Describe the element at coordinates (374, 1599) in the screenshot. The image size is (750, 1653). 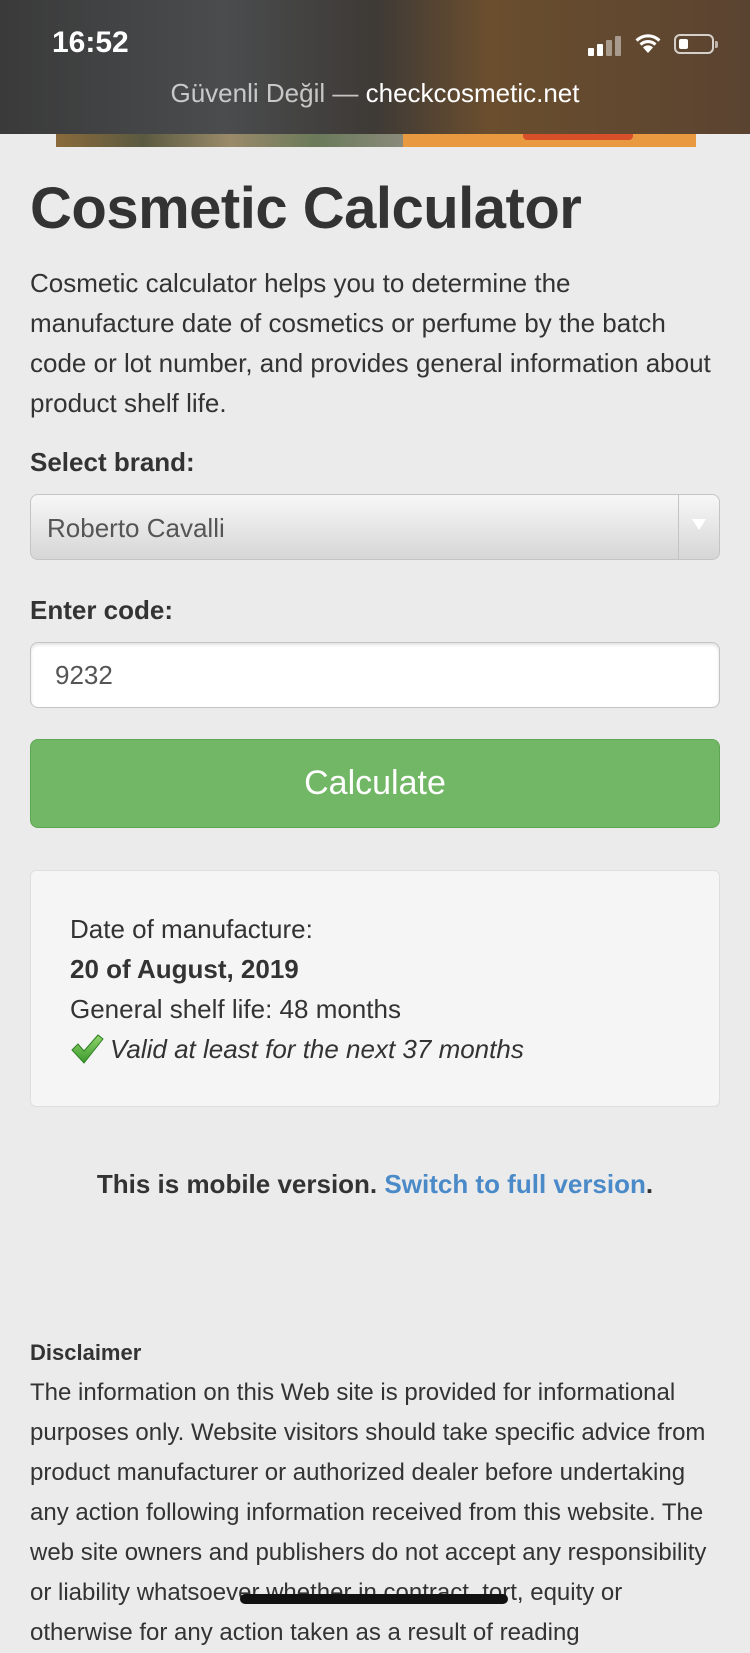
I see `home-indicator` at that location.